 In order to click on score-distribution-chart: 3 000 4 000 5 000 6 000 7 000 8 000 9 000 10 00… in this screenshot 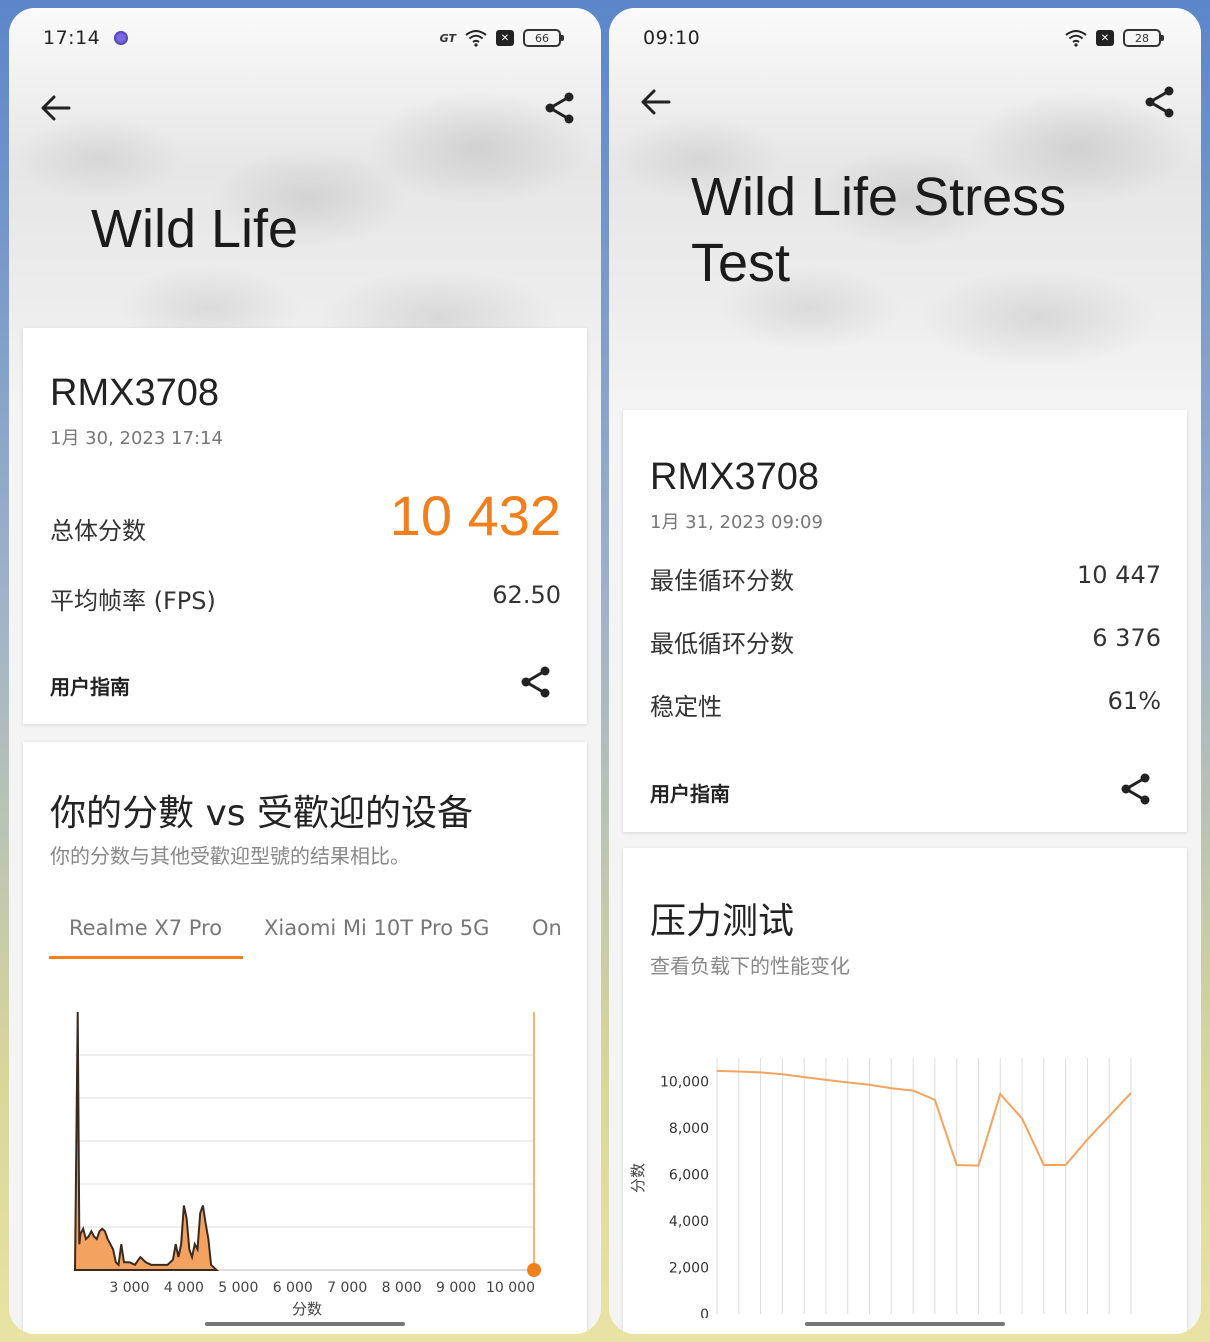, I will do `click(307, 1164)`.